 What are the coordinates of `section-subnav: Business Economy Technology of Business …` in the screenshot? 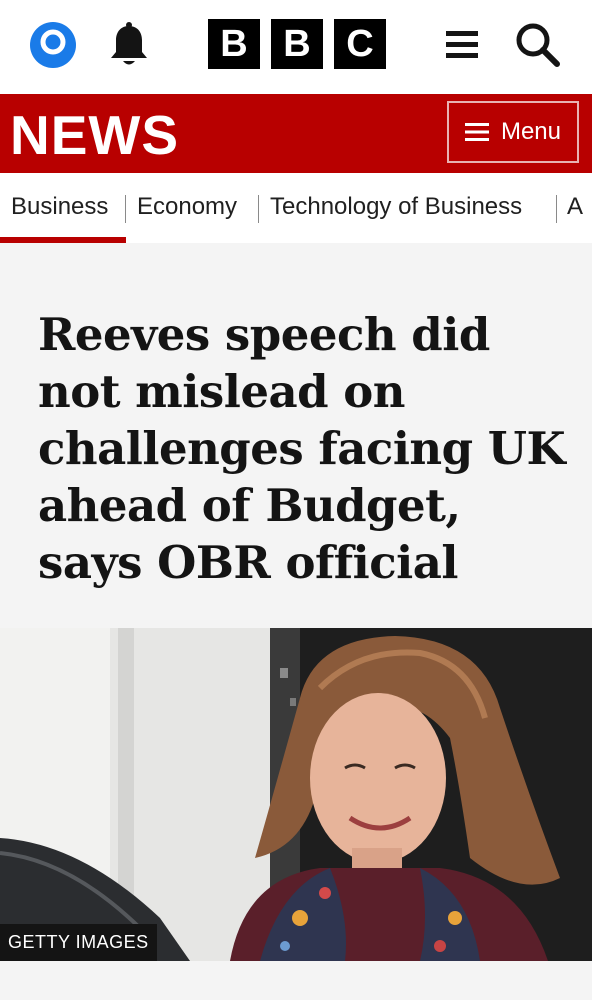 It's located at (296, 208).